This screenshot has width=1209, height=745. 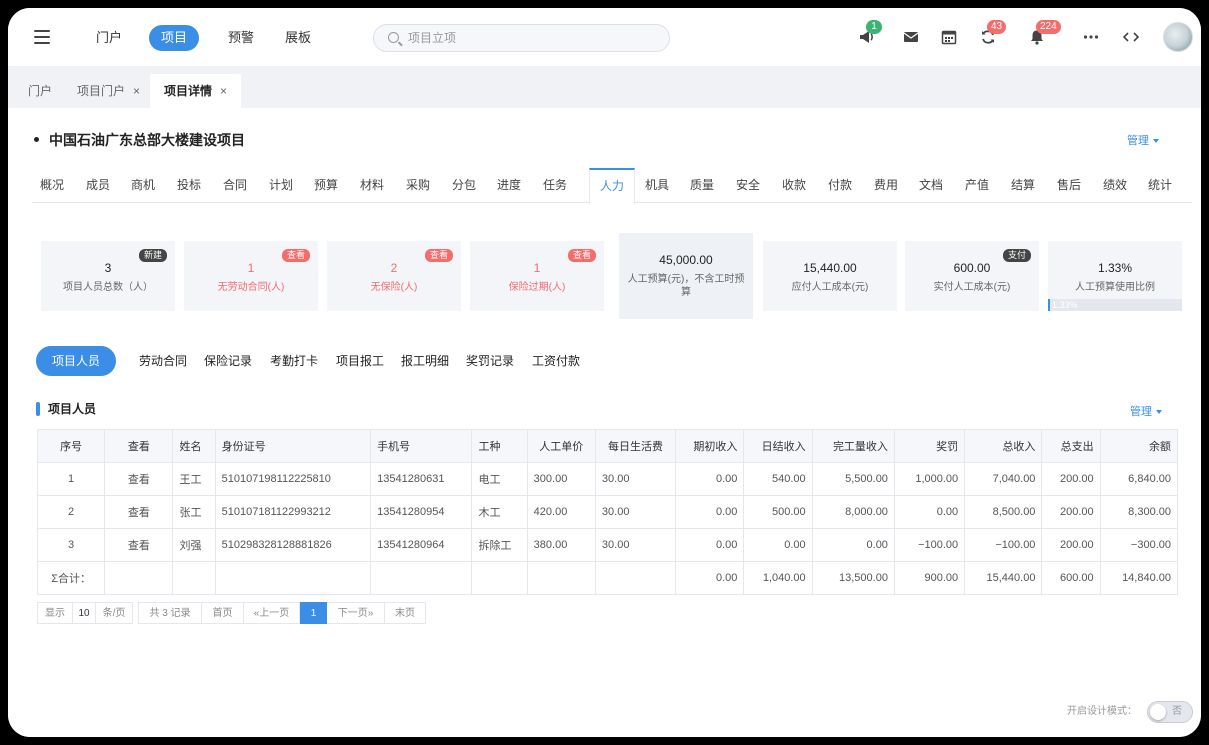 What do you see at coordinates (196, 91) in the screenshot?
I see `tab-project-detail: 项目详情 ×` at bounding box center [196, 91].